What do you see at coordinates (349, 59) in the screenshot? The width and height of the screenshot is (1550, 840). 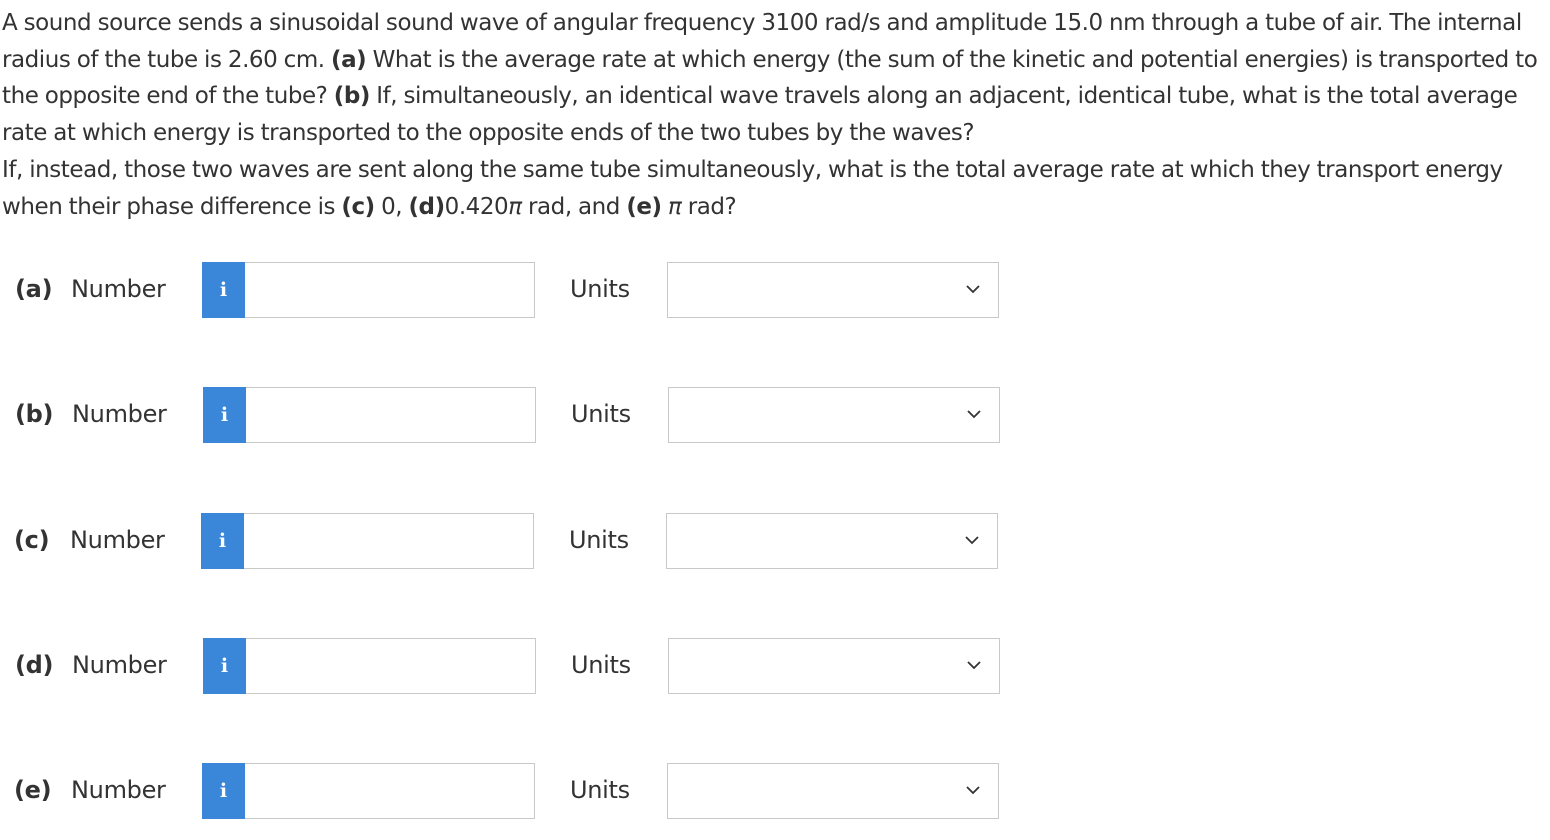 I see `part-a-marker: (a)` at bounding box center [349, 59].